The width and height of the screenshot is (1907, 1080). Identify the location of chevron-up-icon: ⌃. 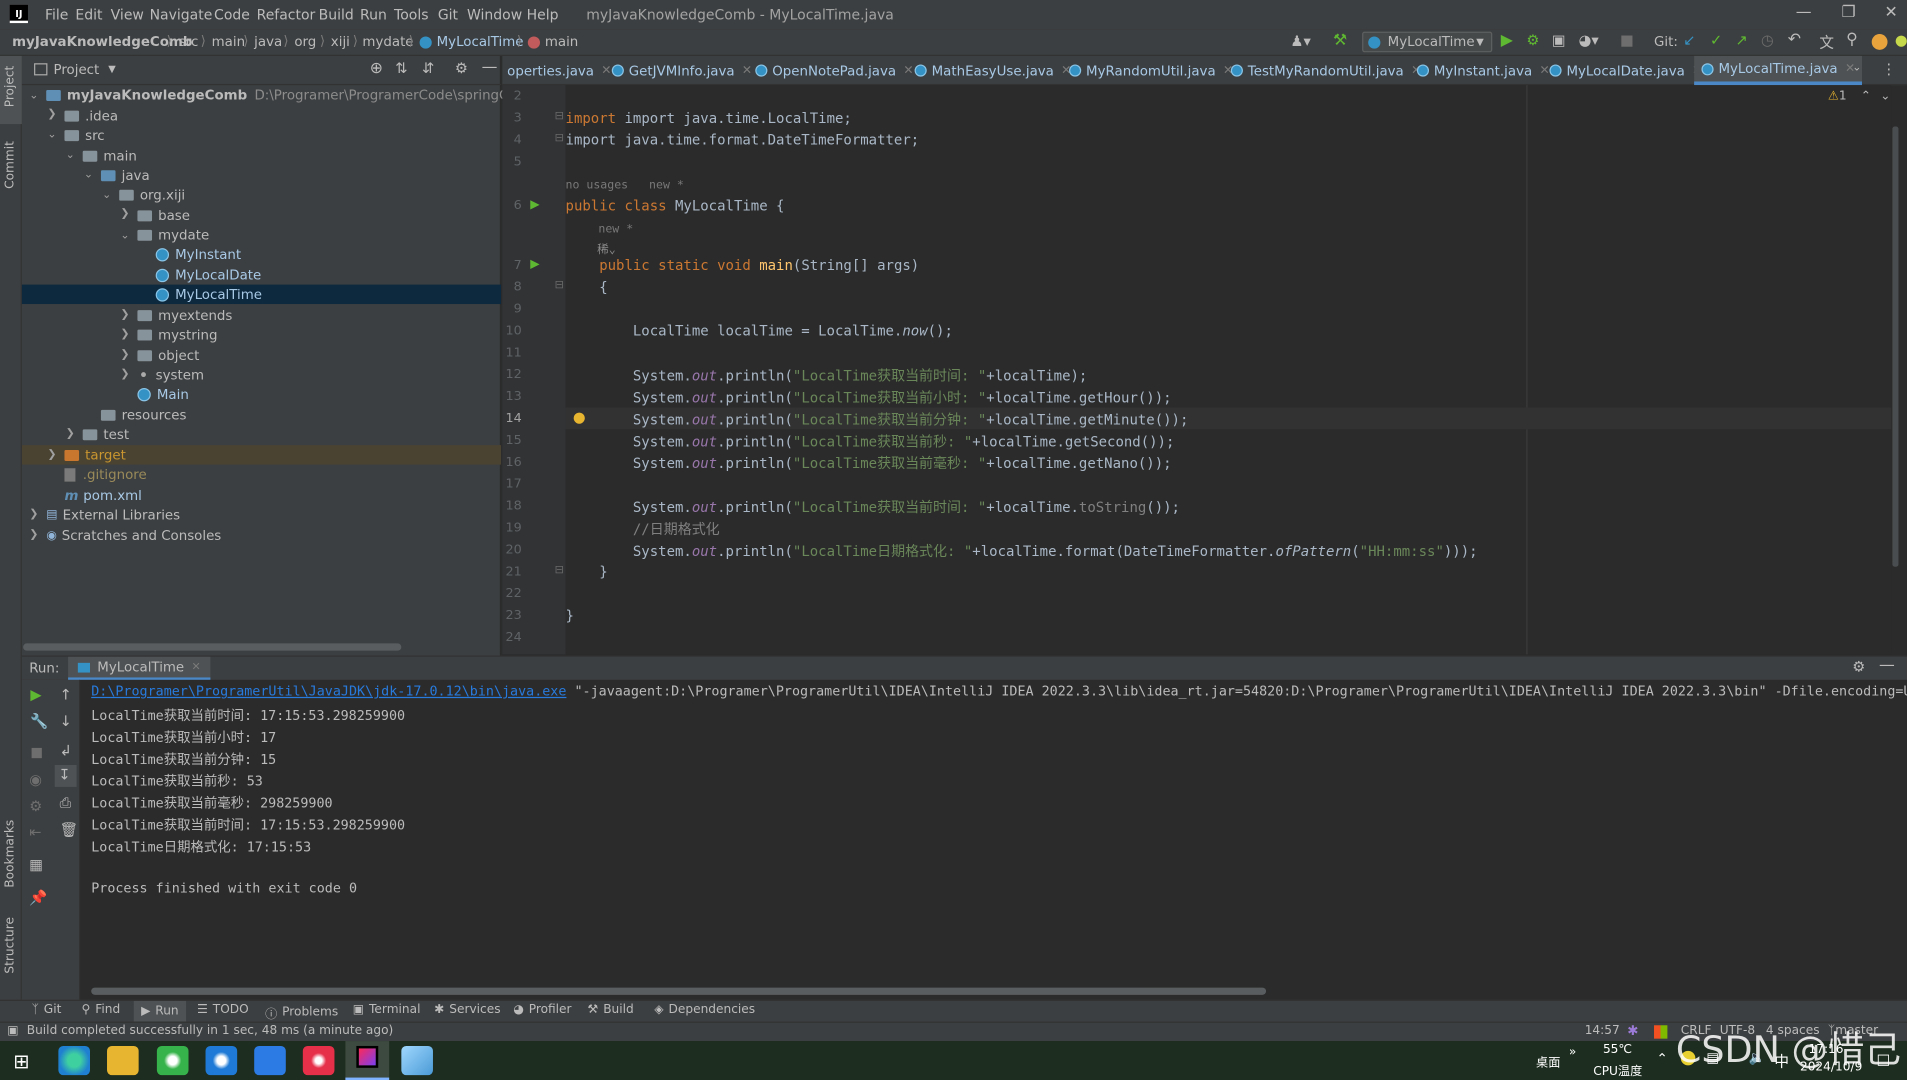
(1661, 1059).